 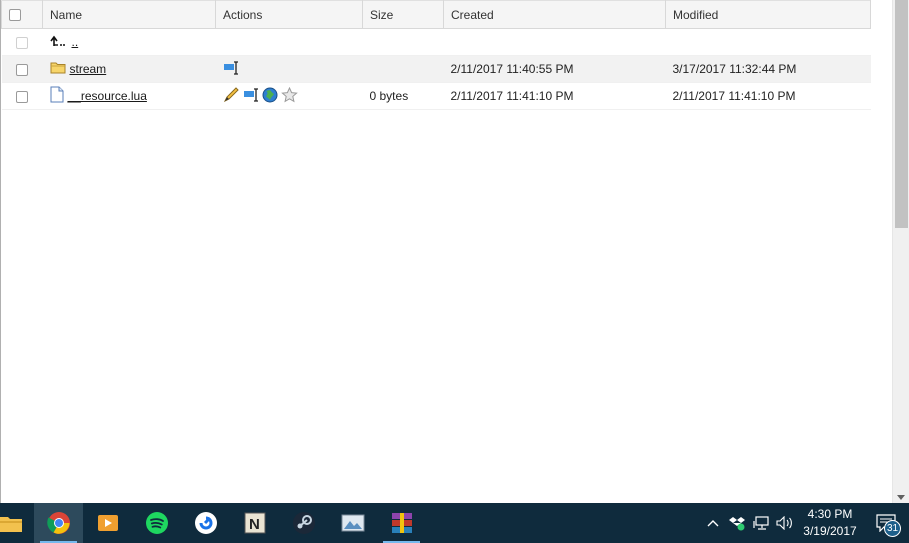 I want to click on clock-time: 4:30 PM, so click(x=830, y=514).